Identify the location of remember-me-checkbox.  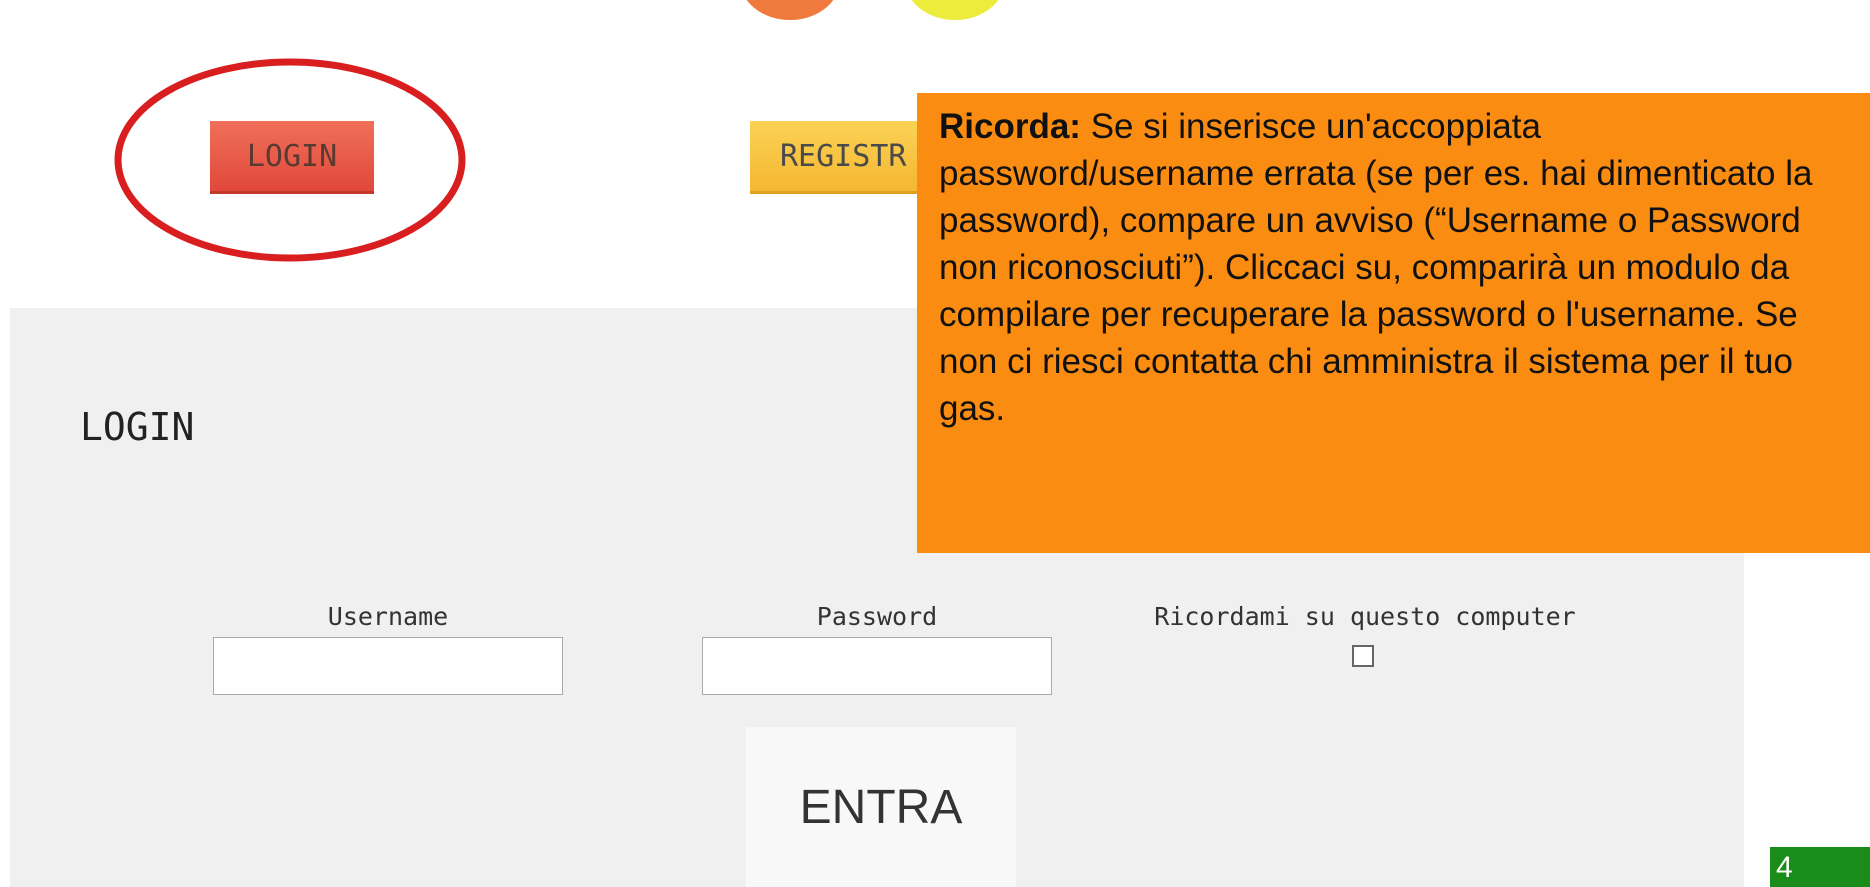
(1363, 656).